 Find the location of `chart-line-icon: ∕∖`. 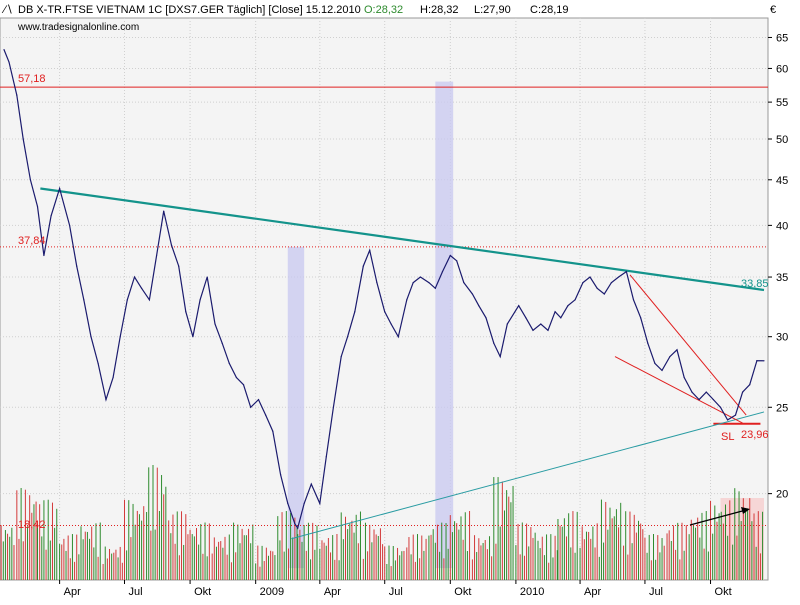

chart-line-icon: ∕∖ is located at coordinates (7, 10).